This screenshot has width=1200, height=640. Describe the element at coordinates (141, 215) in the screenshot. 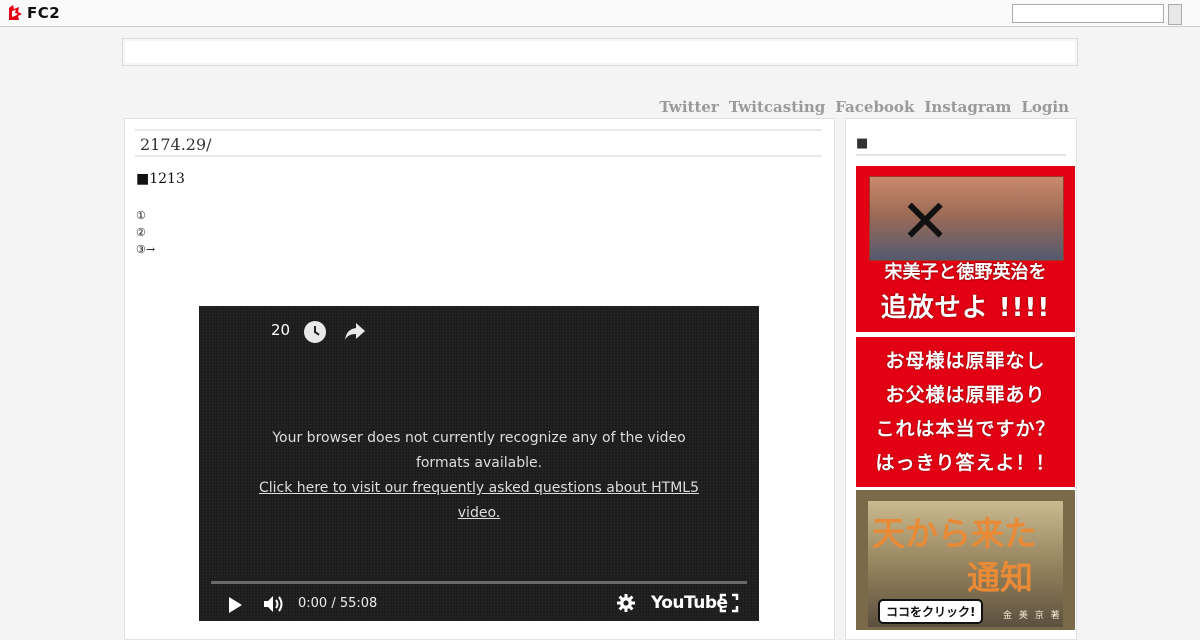

I see `list-item: ①` at that location.